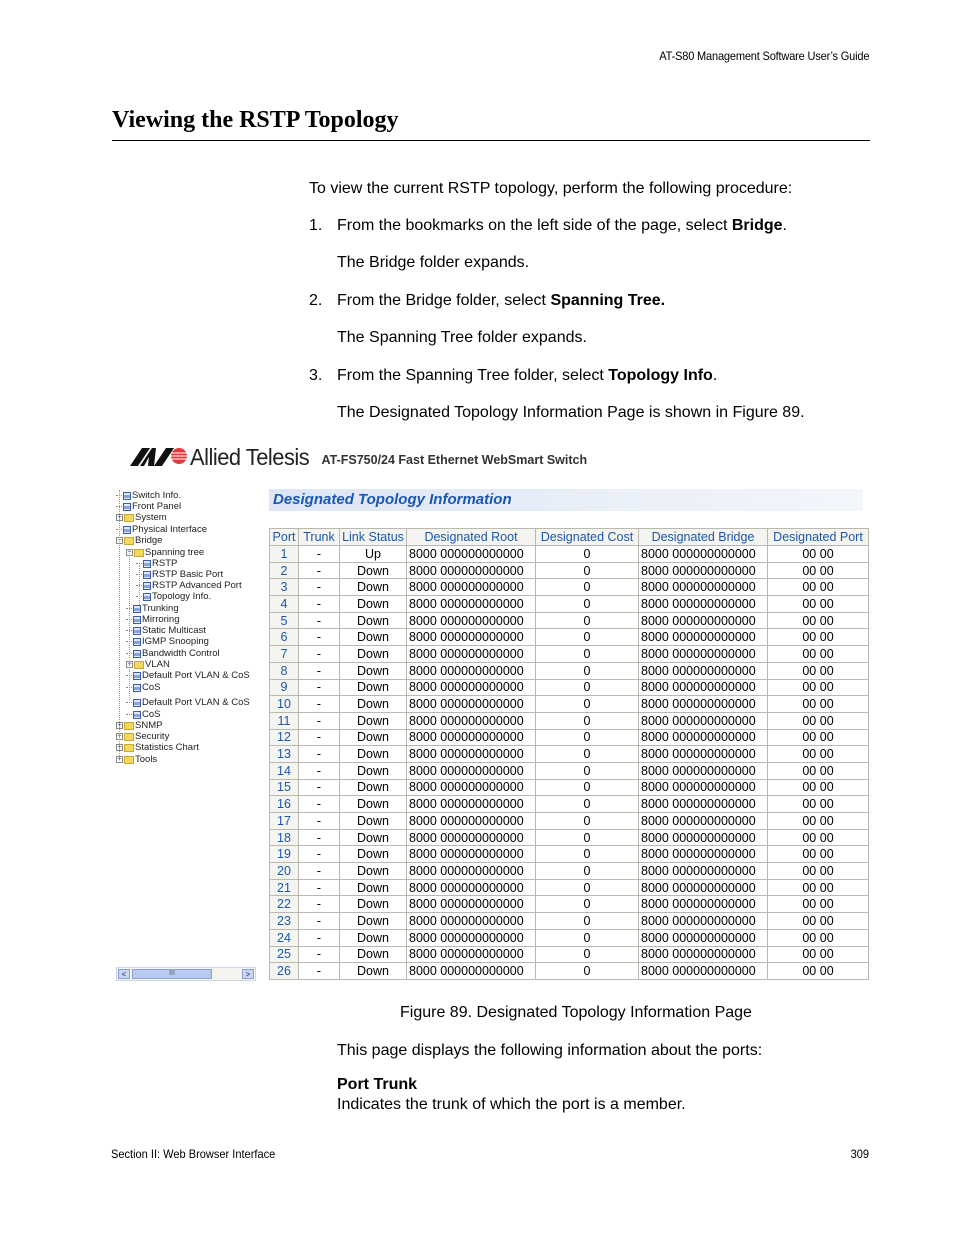  What do you see at coordinates (284, 921) in the screenshot?
I see `port-number-cell: 23` at bounding box center [284, 921].